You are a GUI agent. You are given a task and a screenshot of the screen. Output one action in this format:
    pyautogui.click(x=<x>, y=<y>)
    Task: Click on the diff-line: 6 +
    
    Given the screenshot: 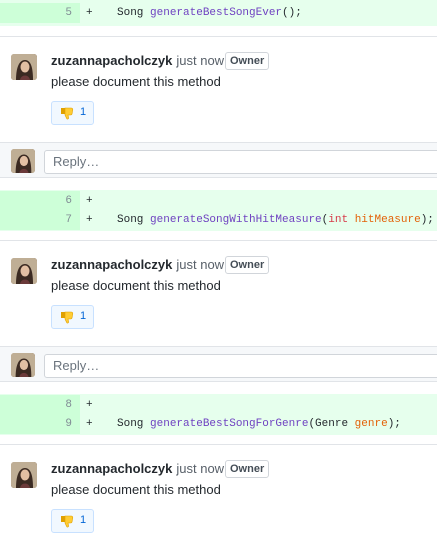 What is the action you would take?
    pyautogui.click(x=218, y=201)
    